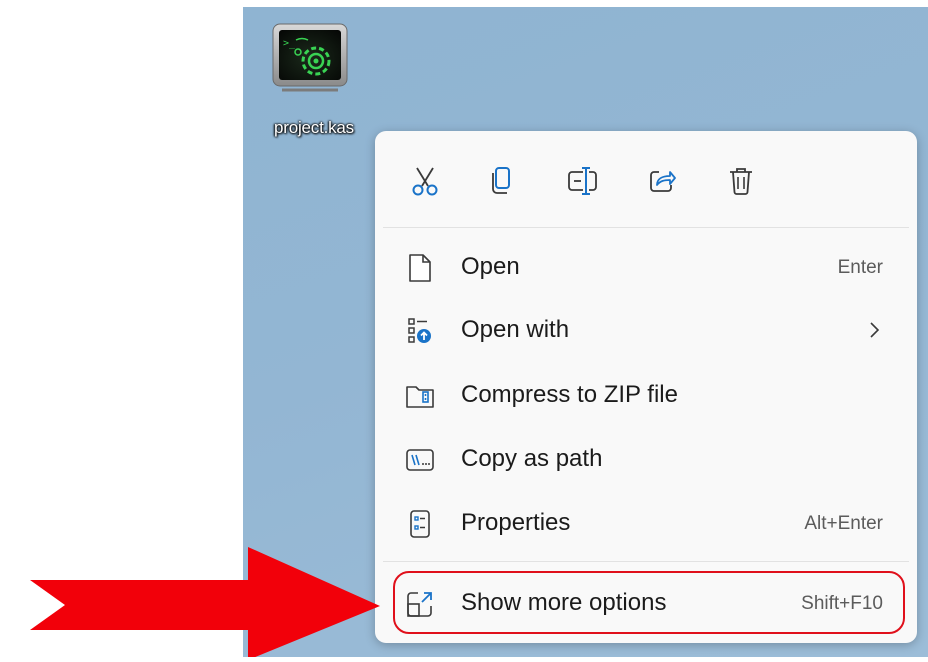  I want to click on menu-item-label: Open with, so click(515, 329).